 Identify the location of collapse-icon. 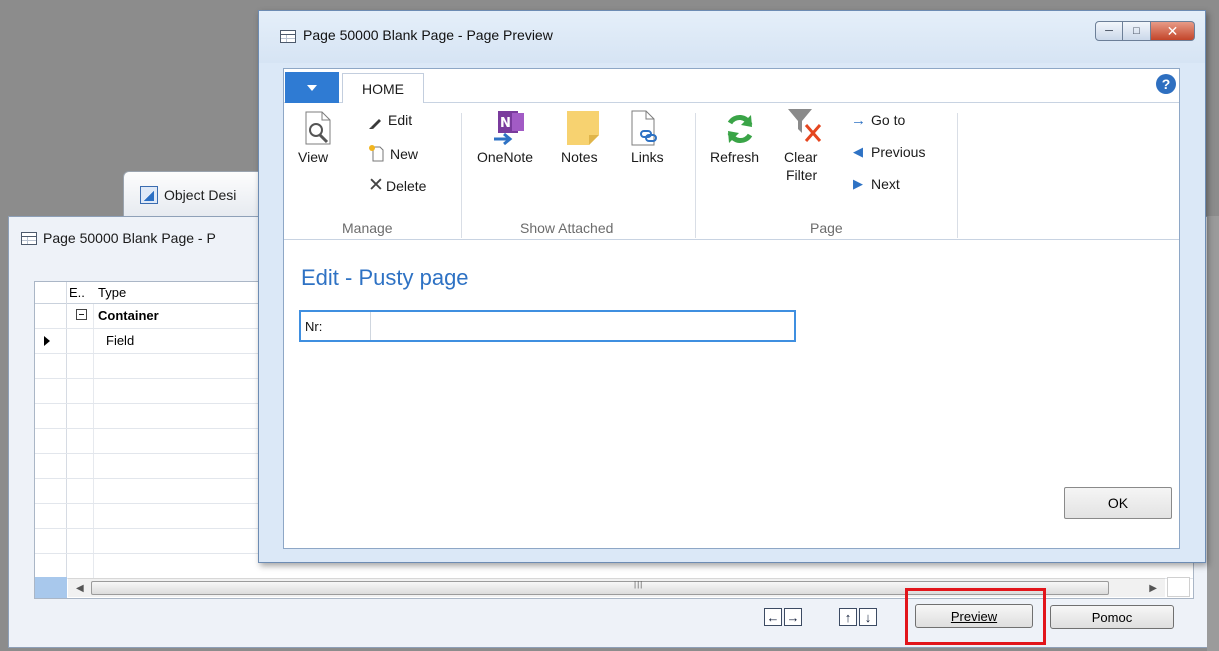
(81, 314).